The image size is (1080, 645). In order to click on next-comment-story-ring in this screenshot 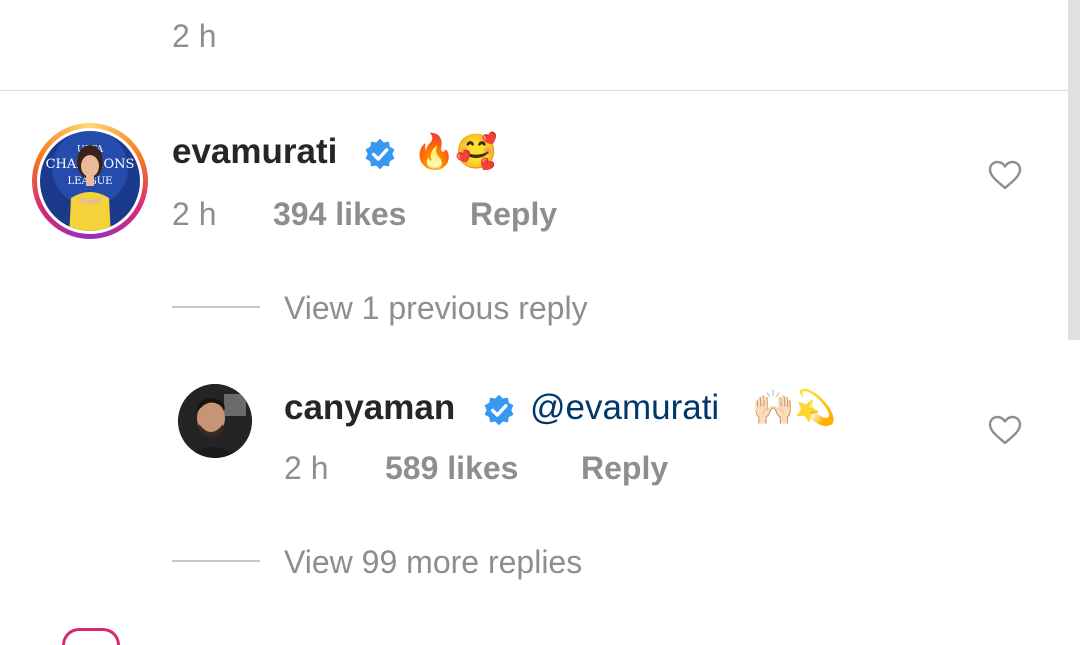, I will do `click(91, 636)`.